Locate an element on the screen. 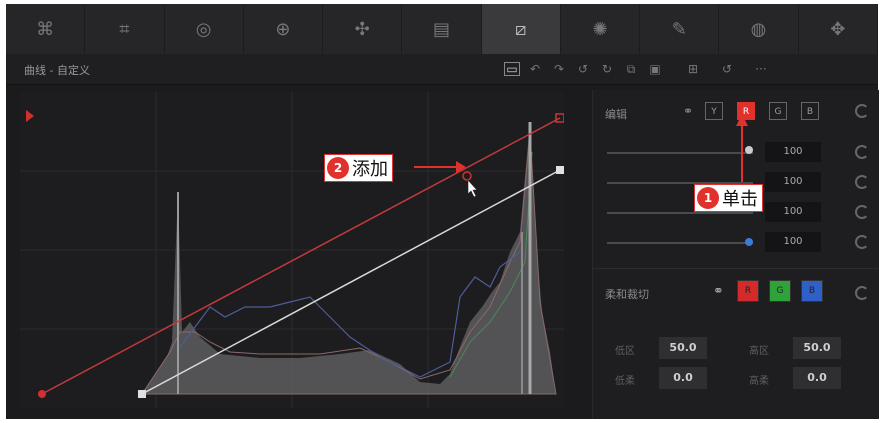 The image size is (882, 423). camera-raw-icon: ⌘ is located at coordinates (46, 29).